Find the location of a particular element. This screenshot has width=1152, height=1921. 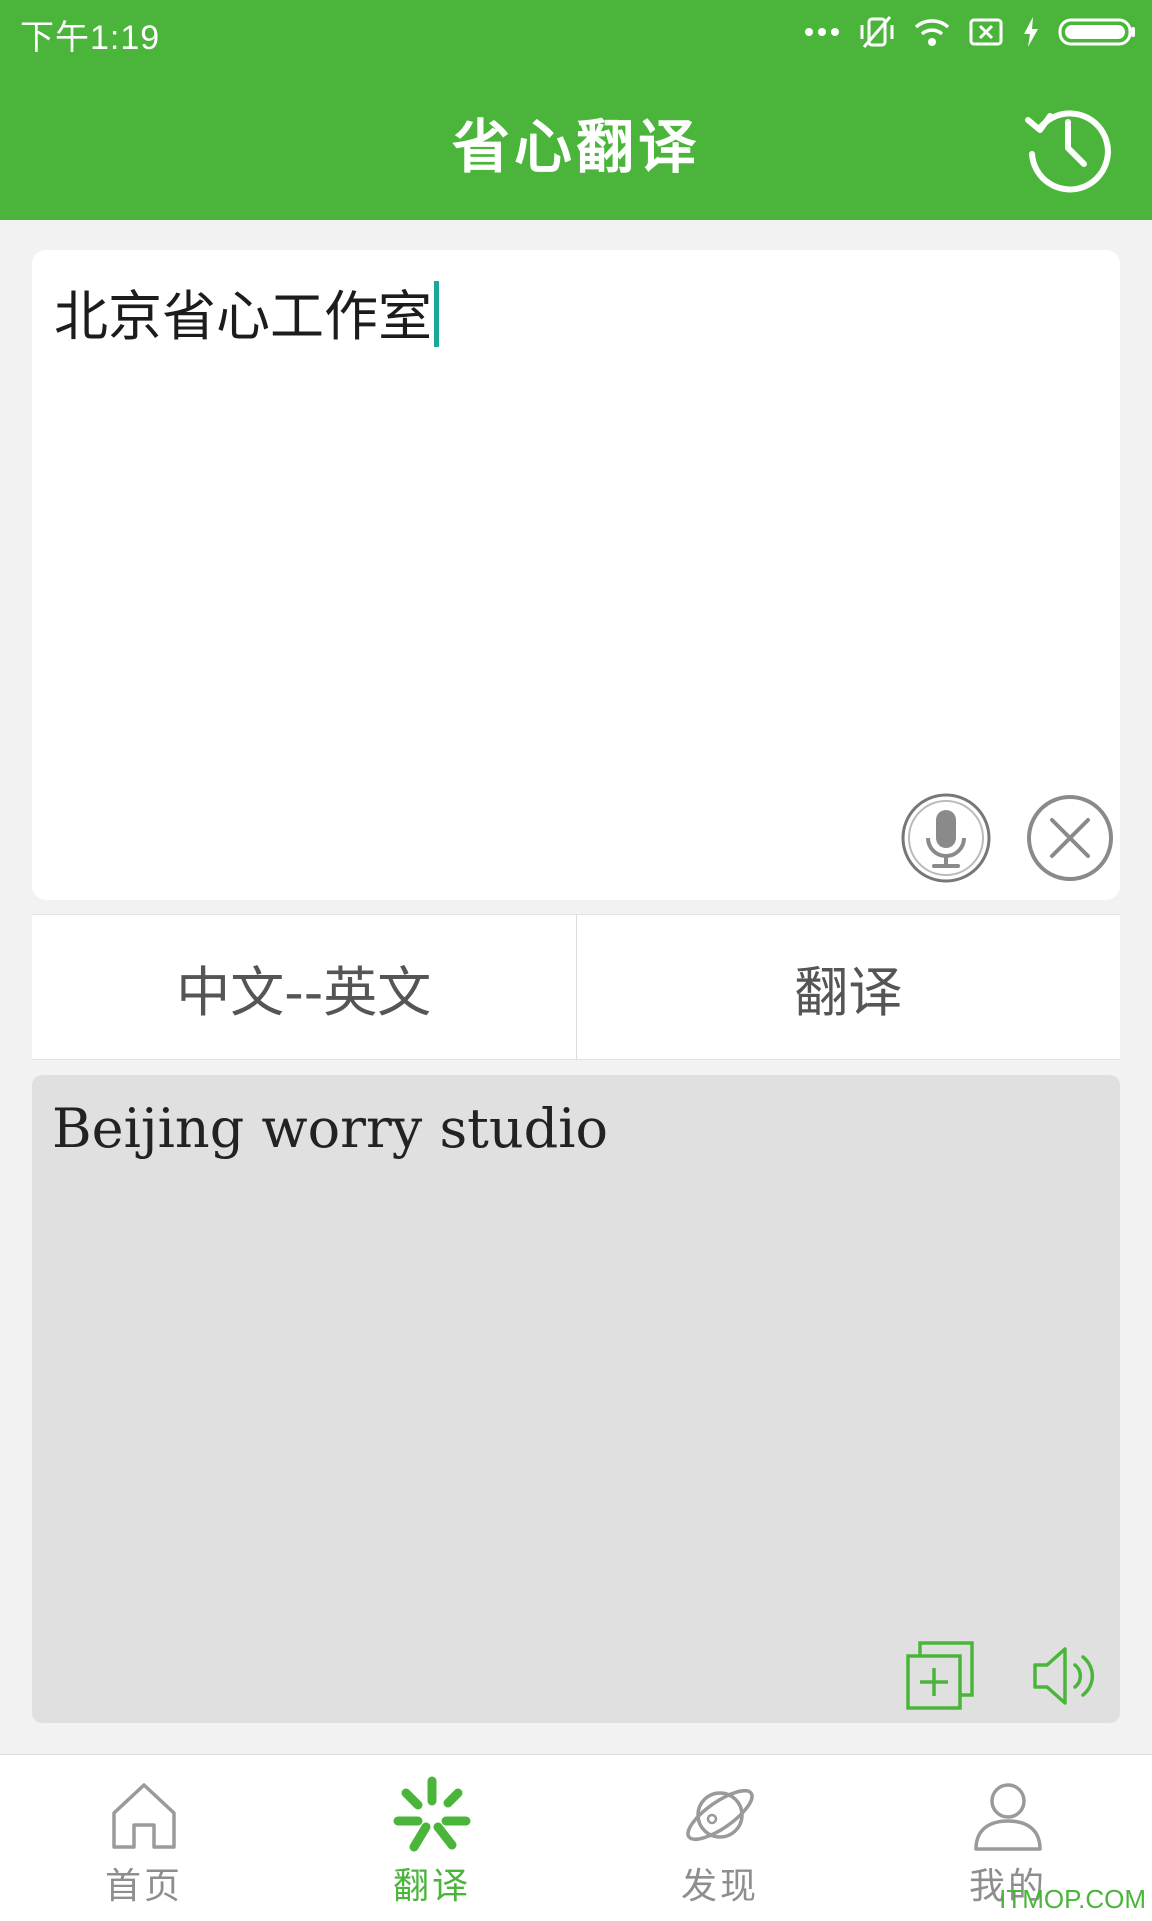

history-button is located at coordinates (1068, 146).